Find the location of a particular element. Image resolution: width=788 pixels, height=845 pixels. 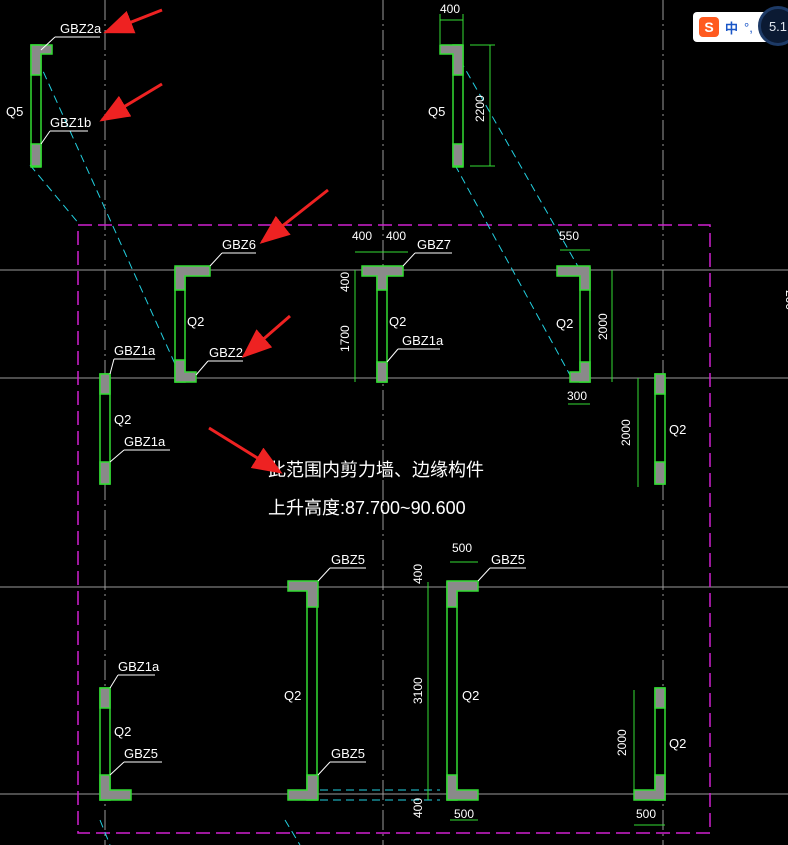

dim-400-top: 400 is located at coordinates (450, 9).